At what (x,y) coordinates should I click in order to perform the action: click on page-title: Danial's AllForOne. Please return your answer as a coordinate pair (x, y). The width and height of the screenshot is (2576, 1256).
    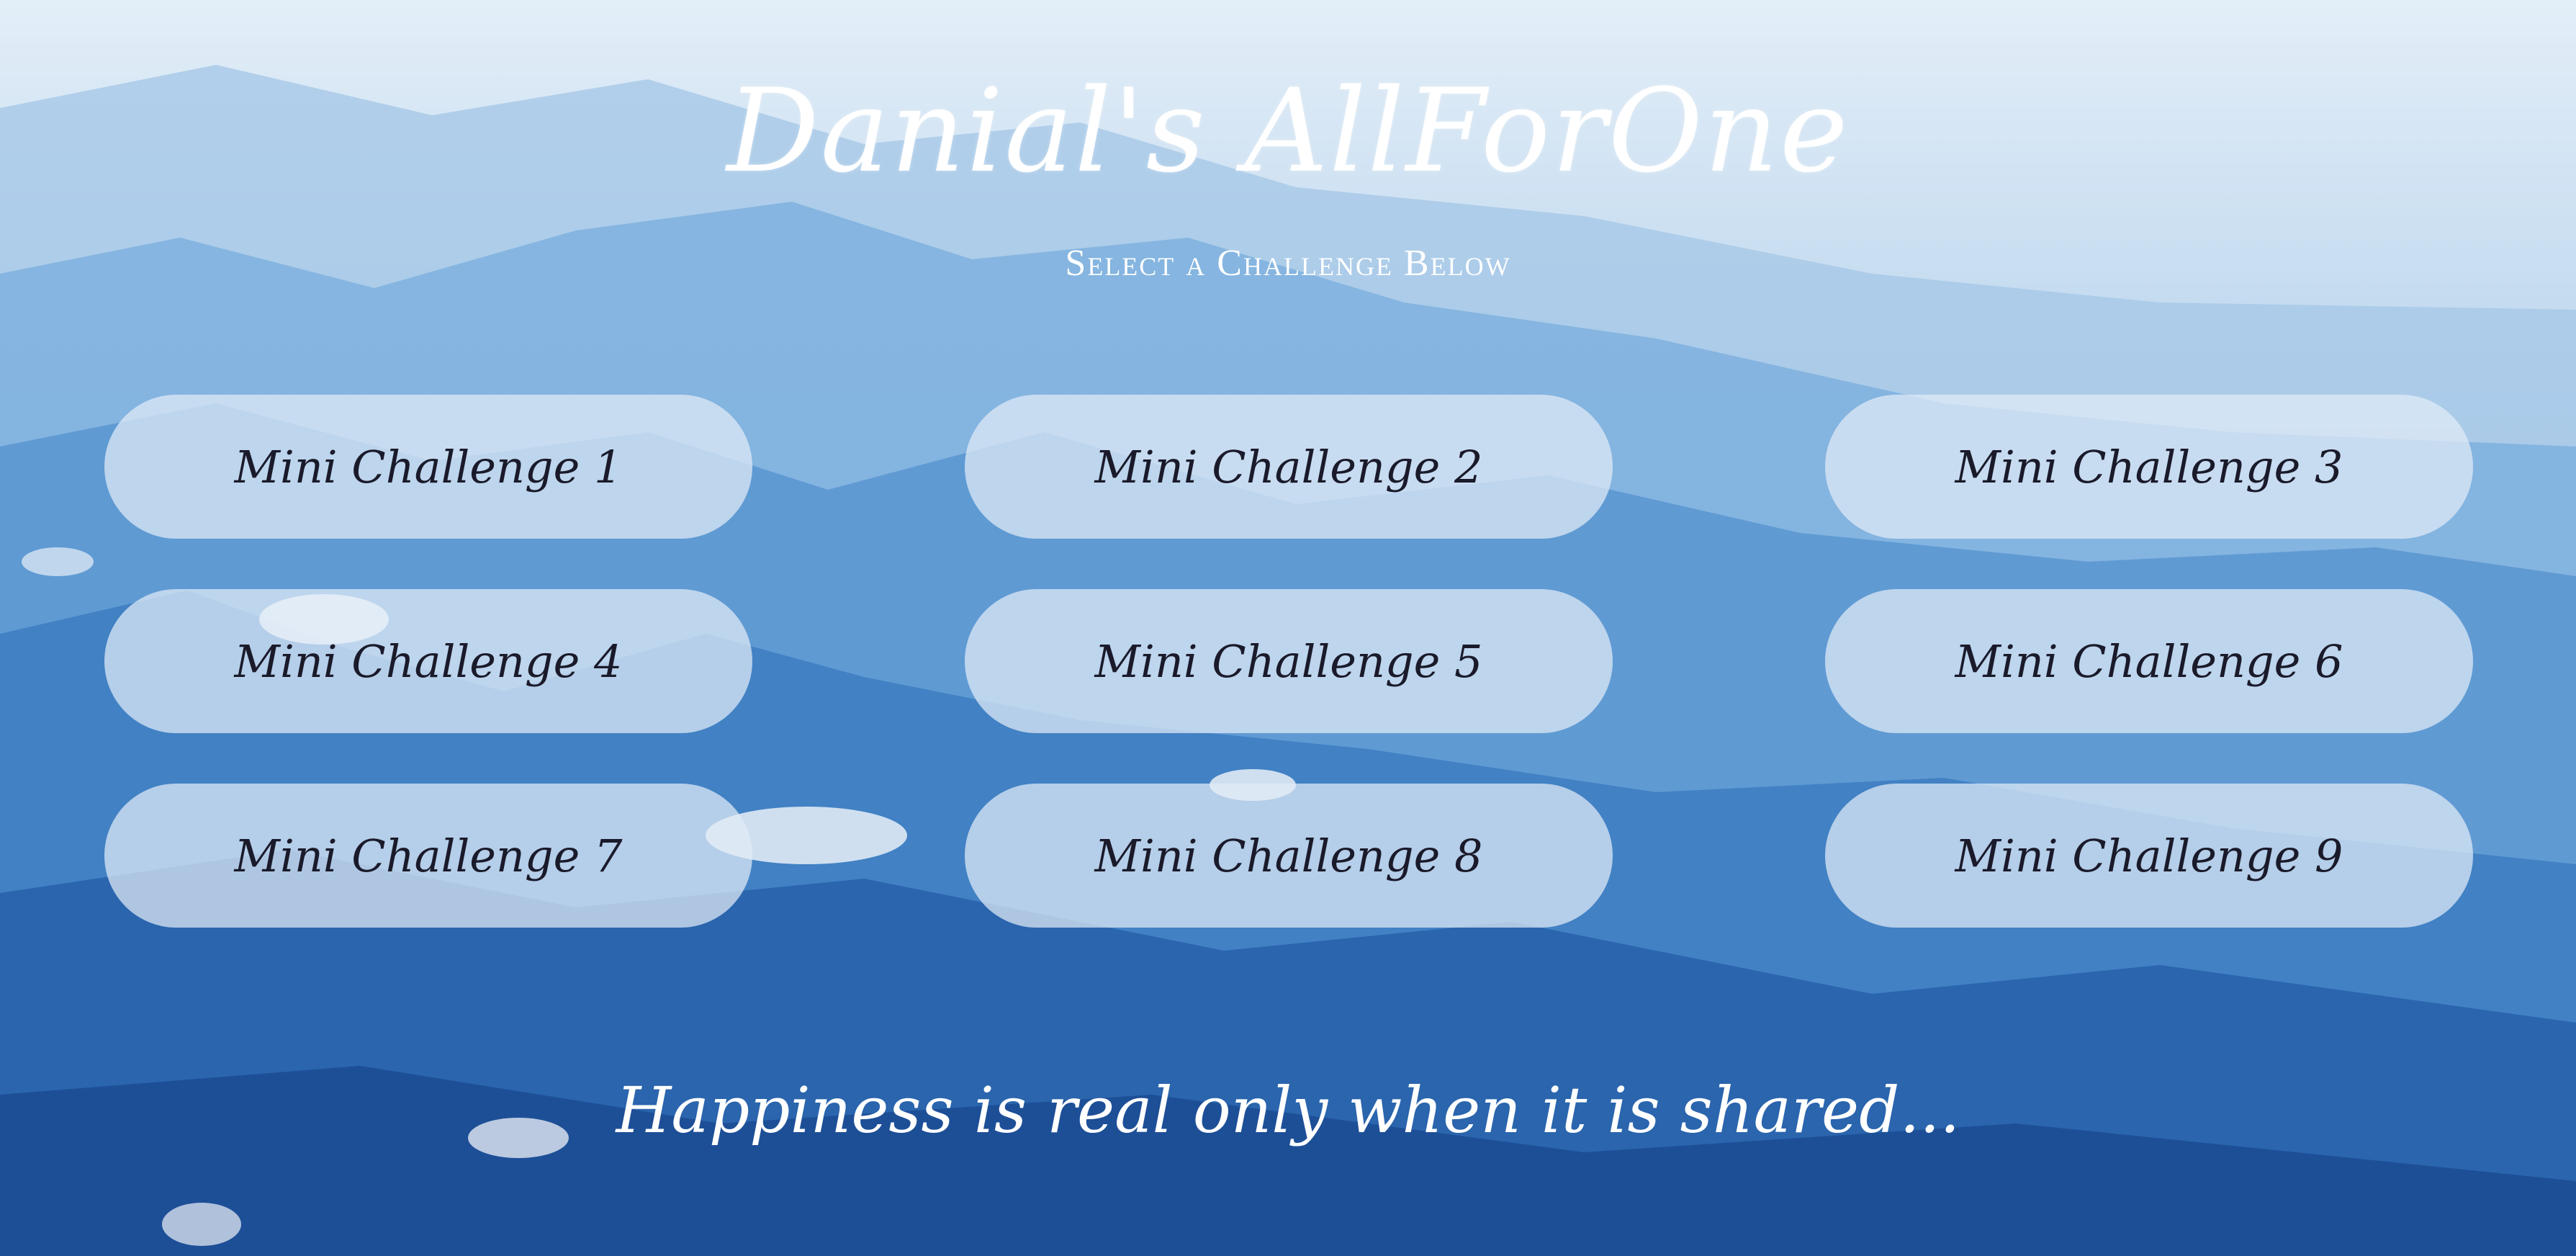
    Looking at the image, I should click on (1288, 130).